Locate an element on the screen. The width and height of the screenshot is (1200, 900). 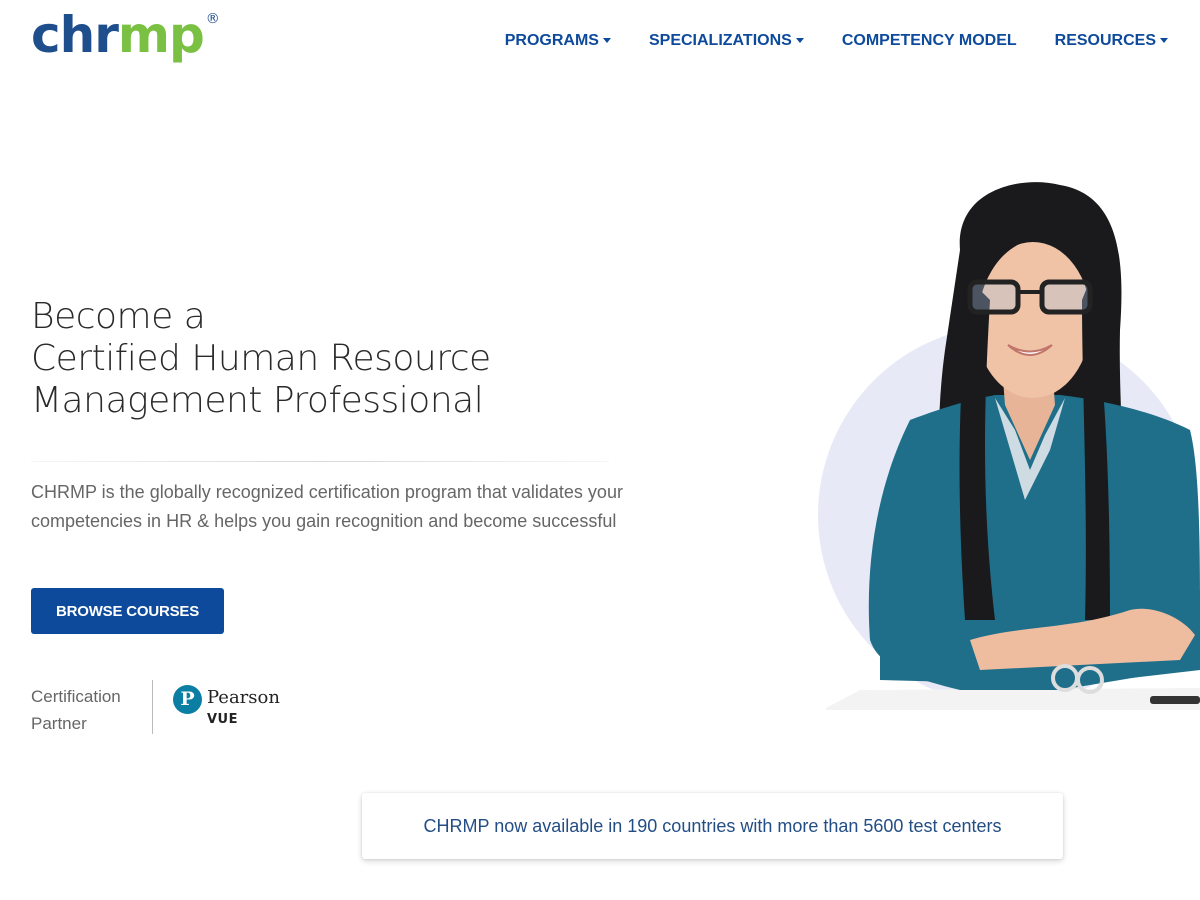
browse-courses-button: BROWSE COURSES is located at coordinates (127, 611).